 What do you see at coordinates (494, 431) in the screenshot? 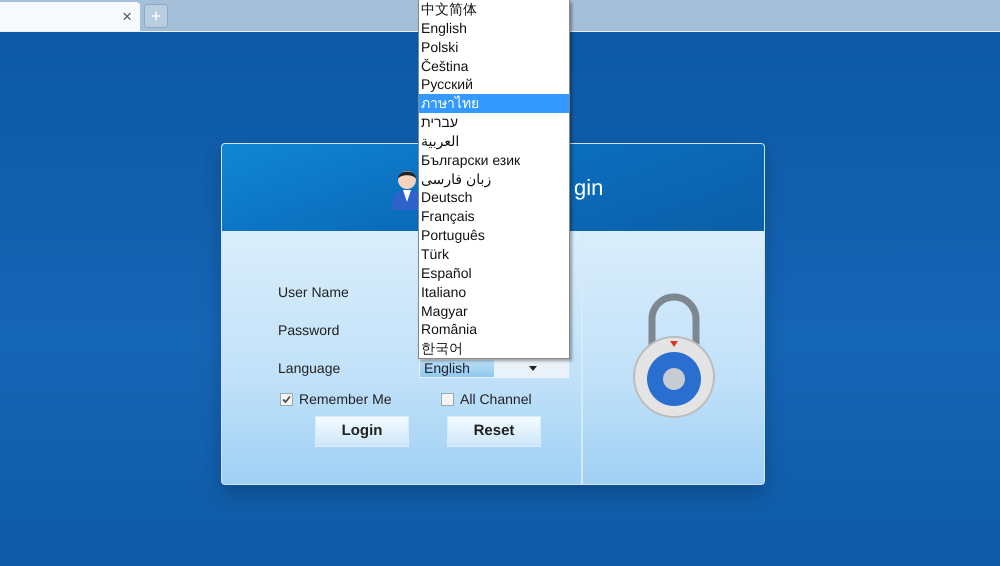
I see `reset-button: Reset` at bounding box center [494, 431].